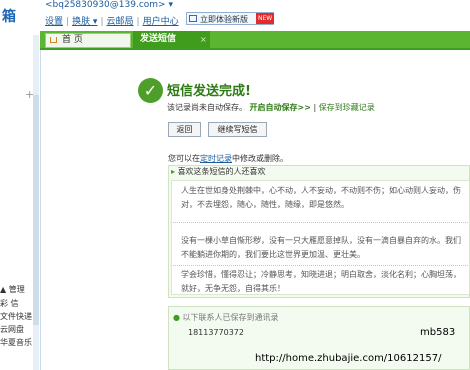  Describe the element at coordinates (216, 158) in the screenshot. I see `scheduled-records-link: 定时记录` at that location.